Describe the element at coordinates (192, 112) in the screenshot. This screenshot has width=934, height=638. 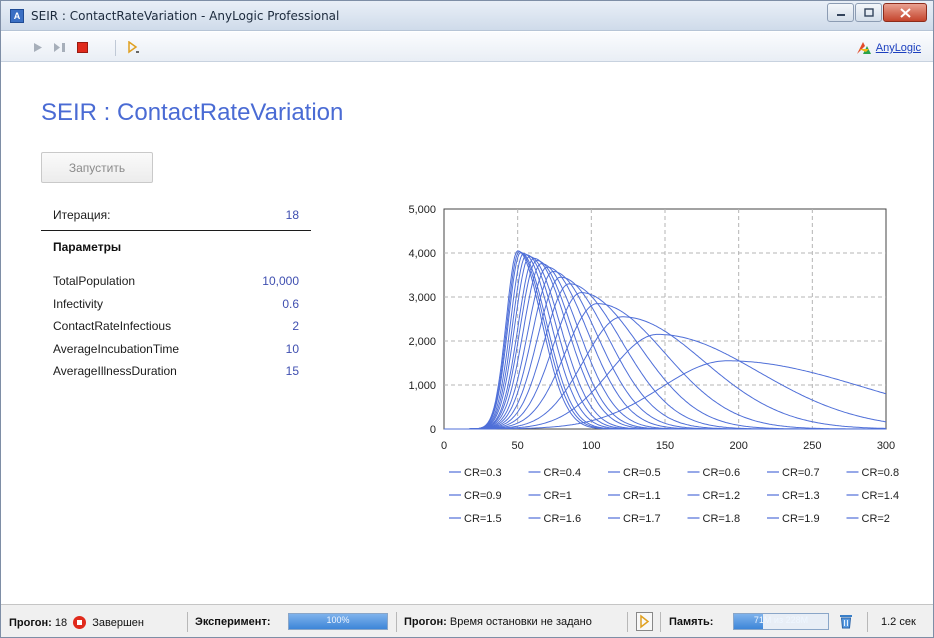
I see `page-title: SEIR : ContactRateVariation` at that location.